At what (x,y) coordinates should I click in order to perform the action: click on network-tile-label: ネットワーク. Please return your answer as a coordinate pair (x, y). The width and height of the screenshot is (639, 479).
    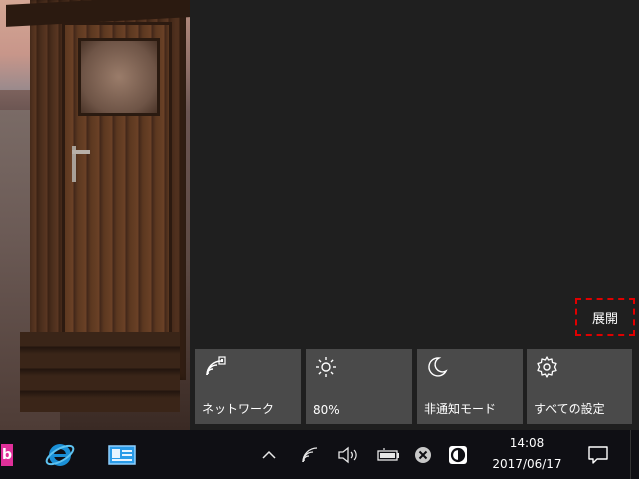
    Looking at the image, I should click on (238, 409).